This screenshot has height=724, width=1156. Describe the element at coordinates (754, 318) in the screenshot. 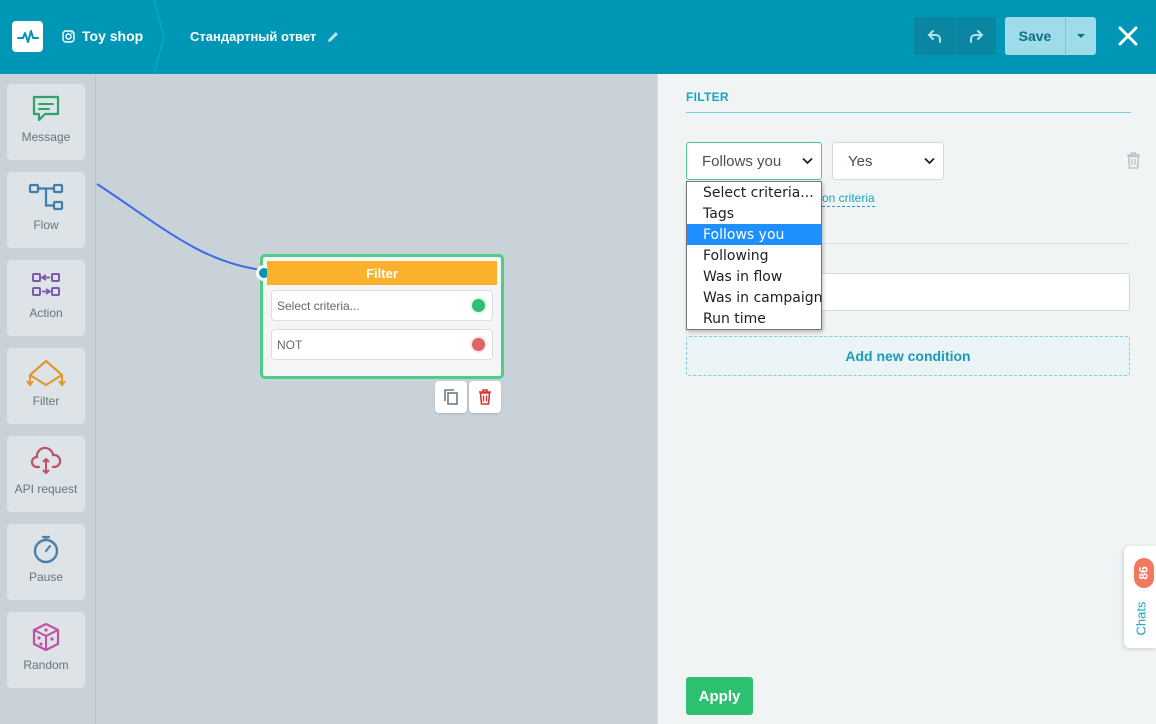

I see `dropdown-option: Run time` at that location.